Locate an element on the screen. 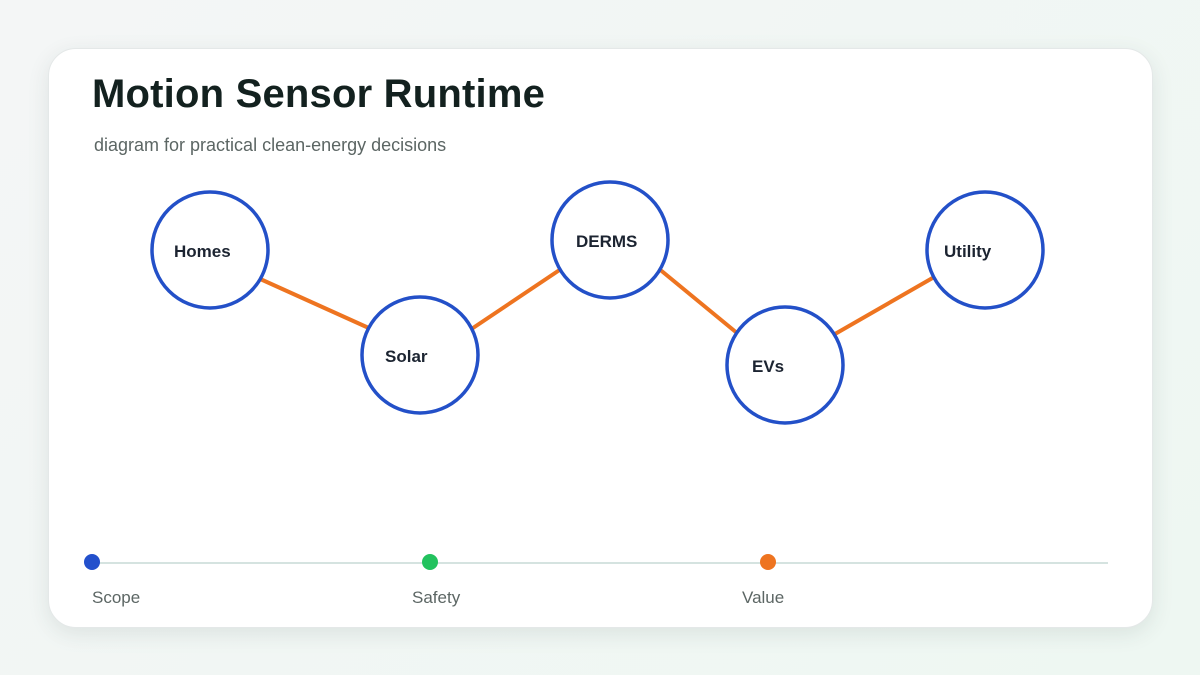 This screenshot has width=1200, height=675. node-homes: Homes is located at coordinates (210, 250).